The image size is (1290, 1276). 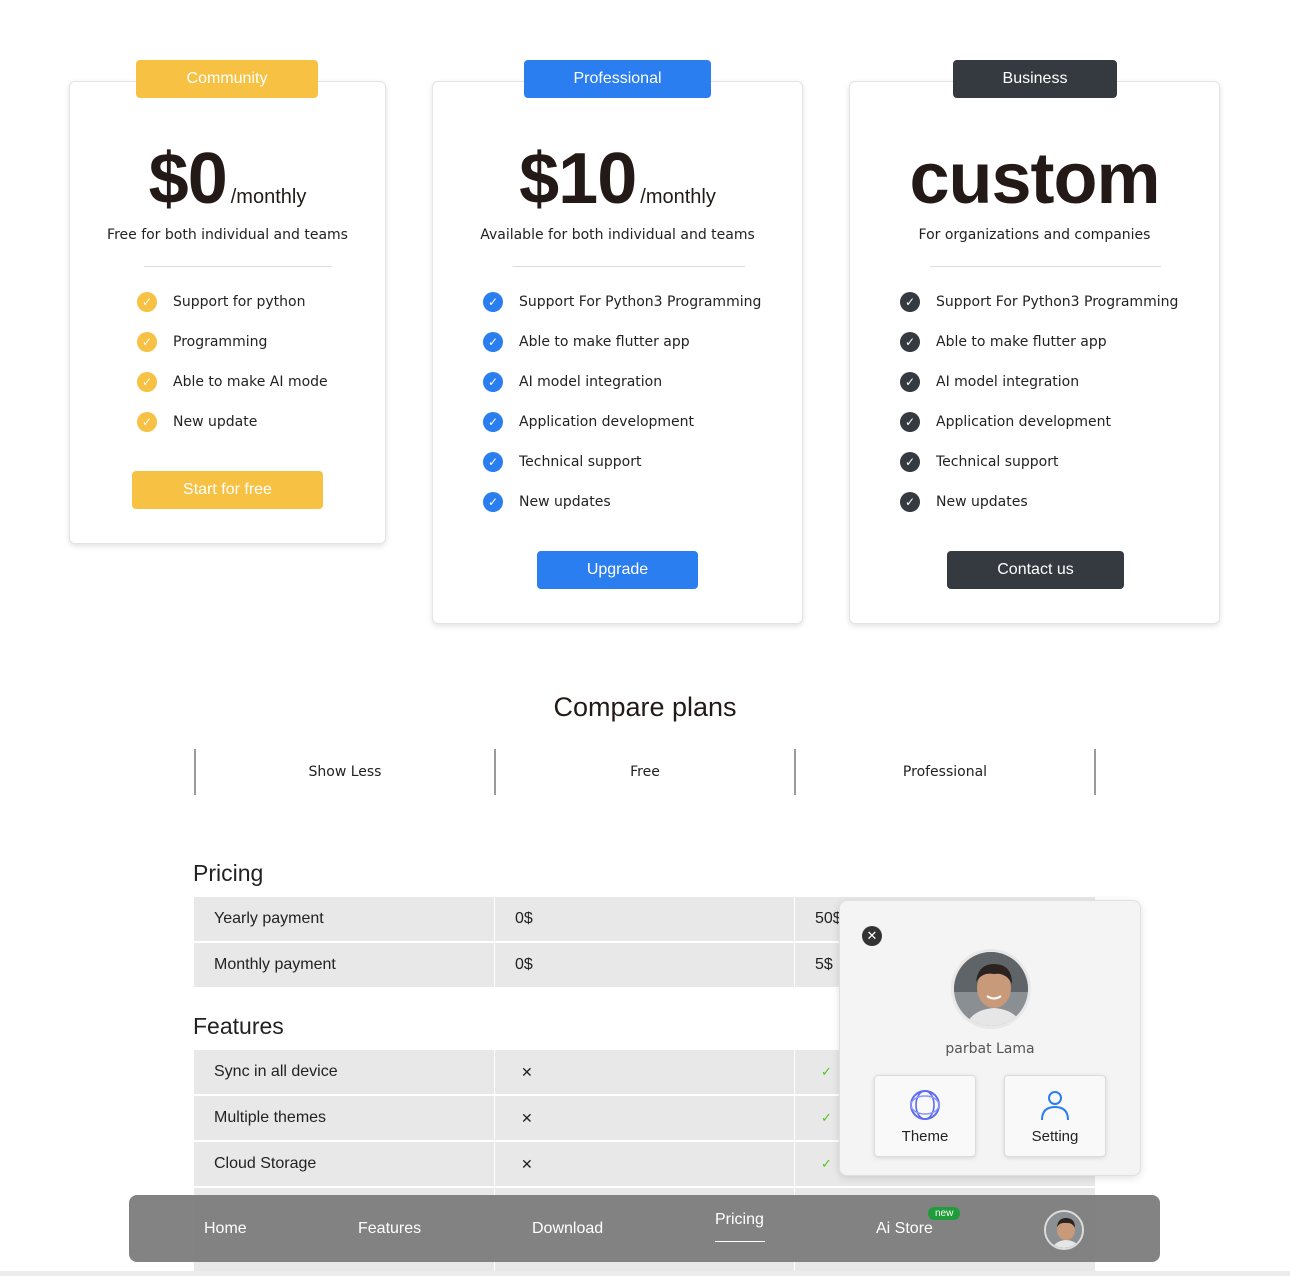 I want to click on feature-label: New update, so click(x=215, y=422).